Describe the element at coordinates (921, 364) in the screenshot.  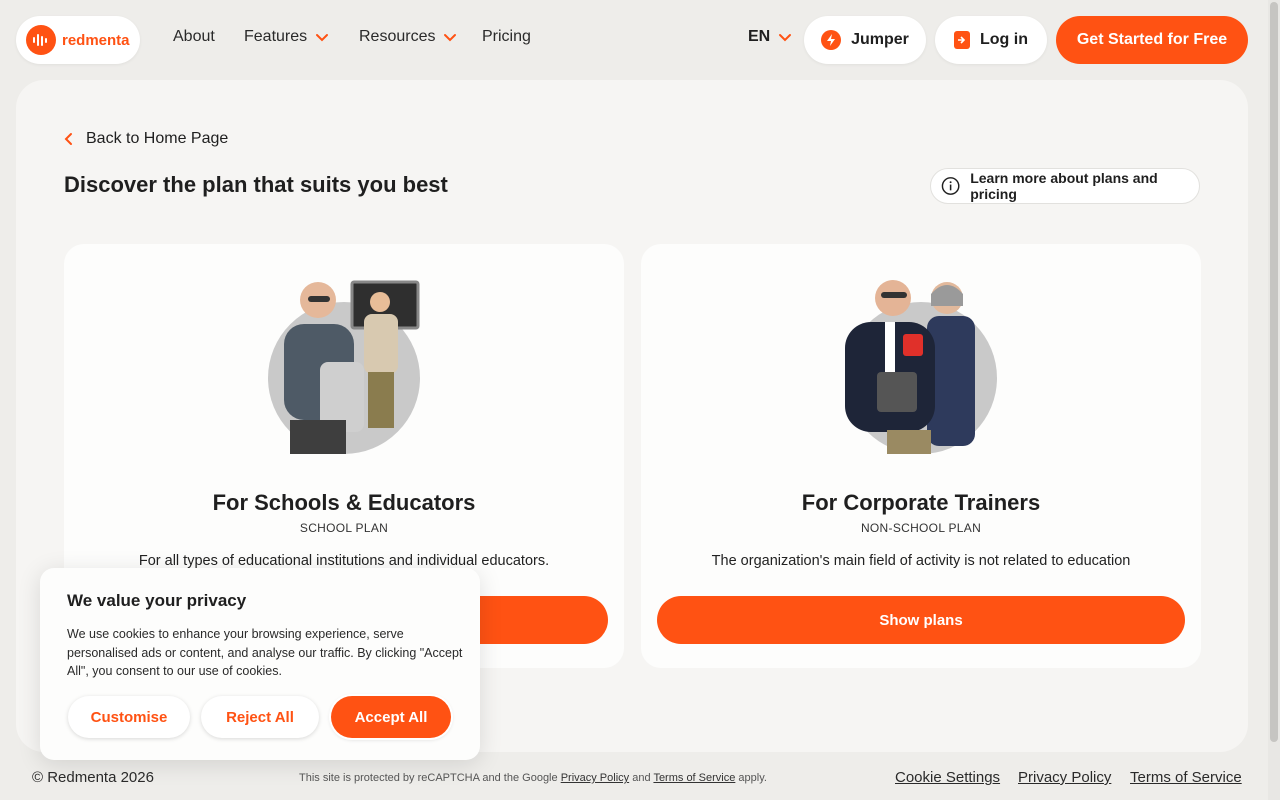
I see `corporate-trainers-illustration` at that location.